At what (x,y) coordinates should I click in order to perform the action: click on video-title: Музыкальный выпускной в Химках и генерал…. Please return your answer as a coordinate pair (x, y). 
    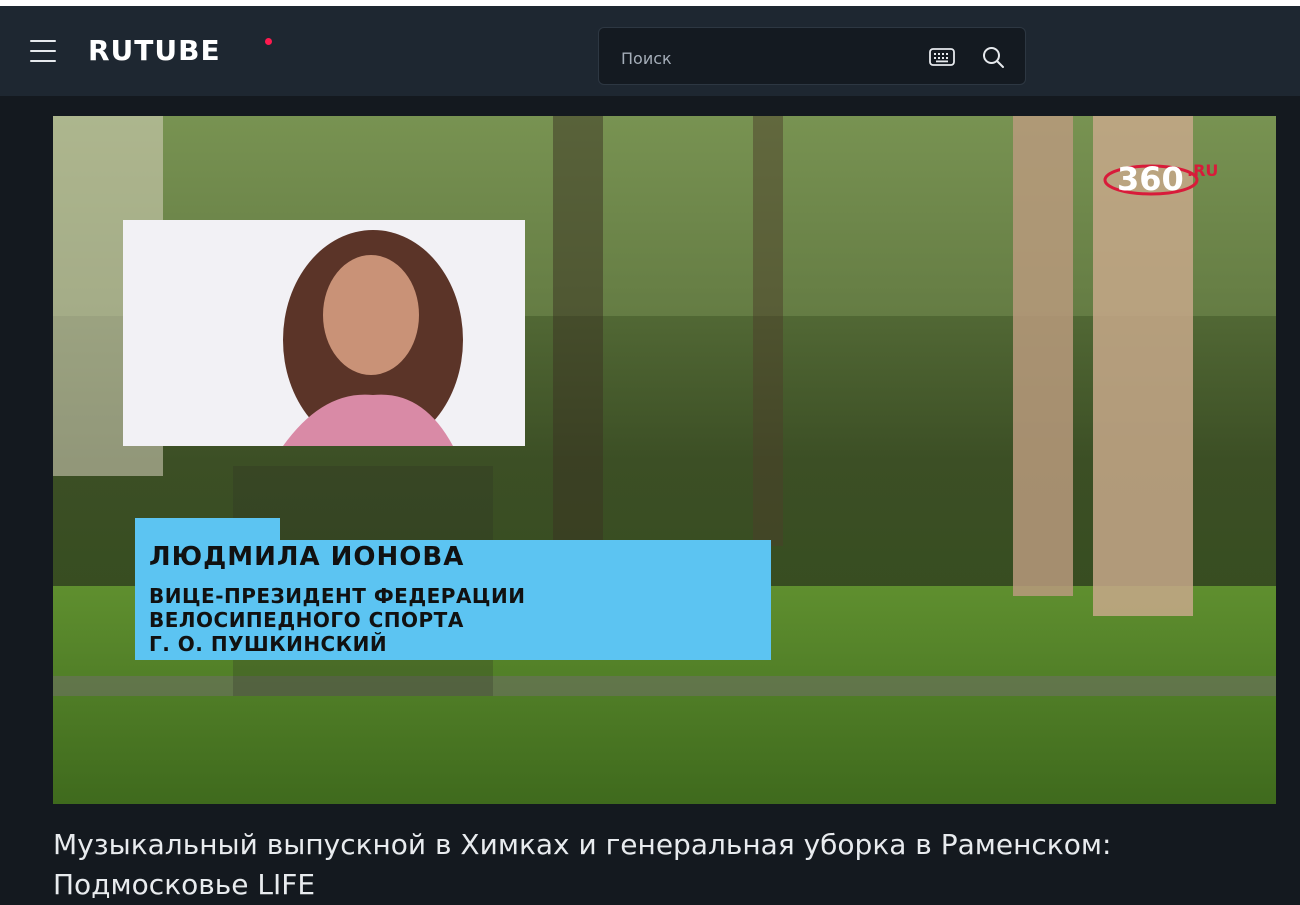
    Looking at the image, I should click on (582, 864).